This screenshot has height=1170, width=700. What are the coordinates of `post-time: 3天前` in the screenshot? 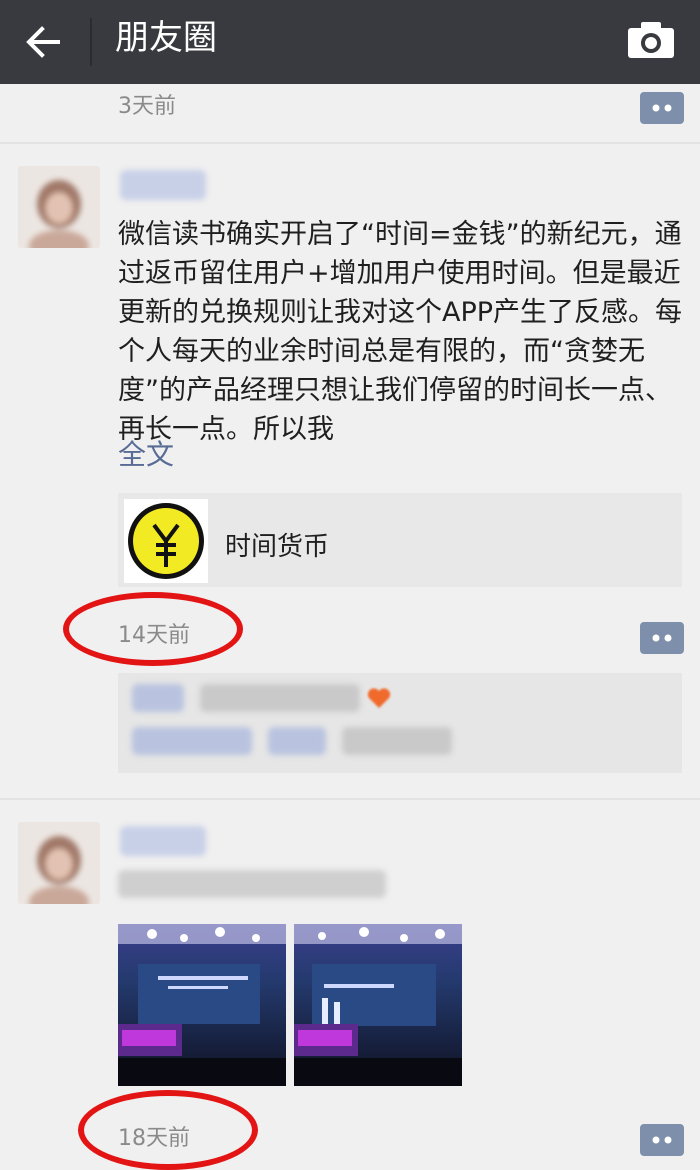 It's located at (147, 106).